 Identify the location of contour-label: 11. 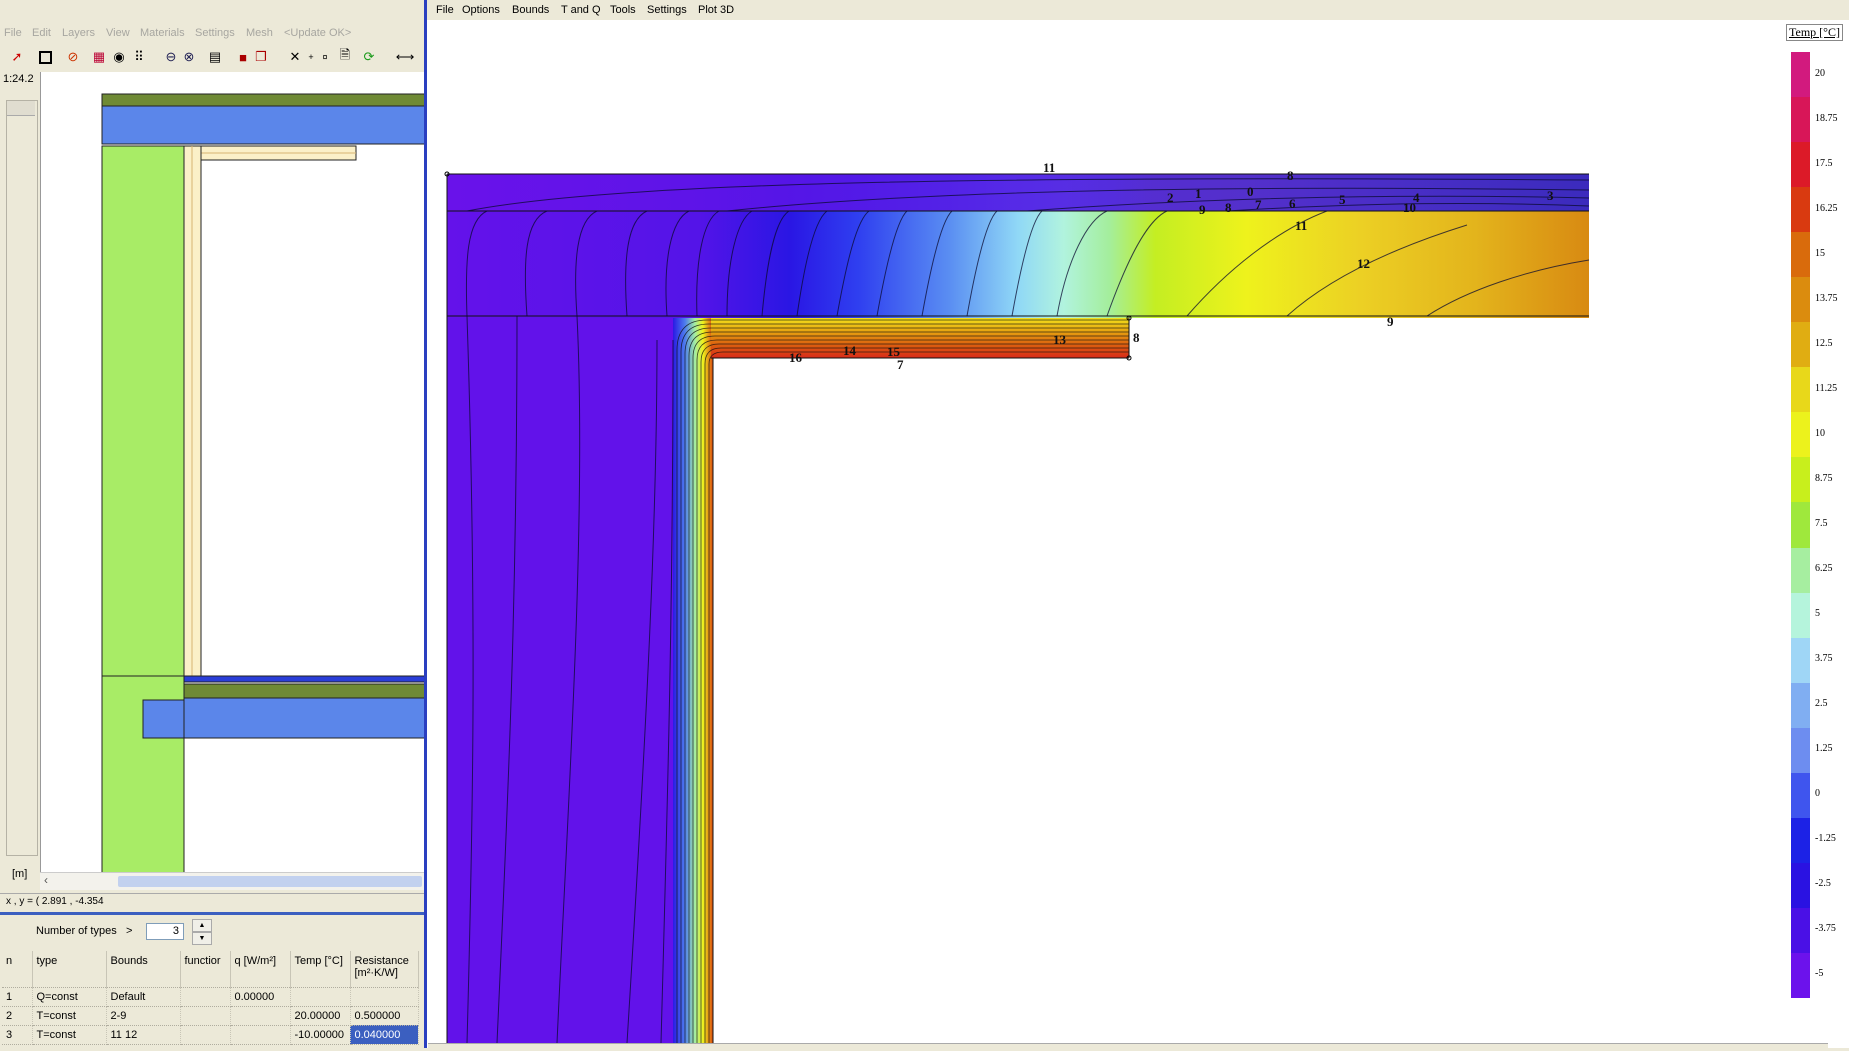
(1049, 167).